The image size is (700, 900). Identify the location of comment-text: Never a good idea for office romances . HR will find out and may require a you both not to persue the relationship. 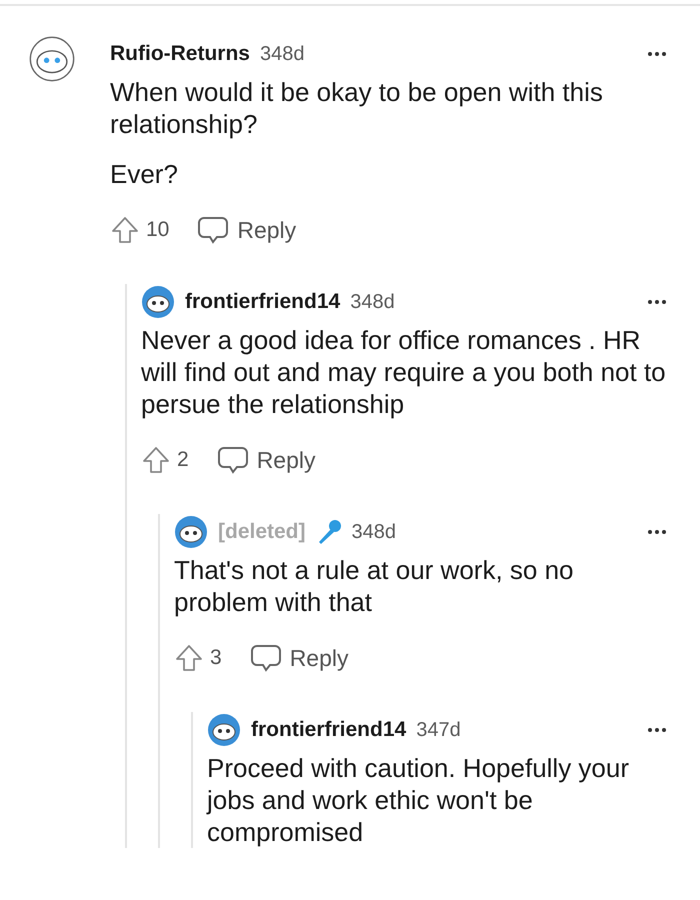
(404, 372).